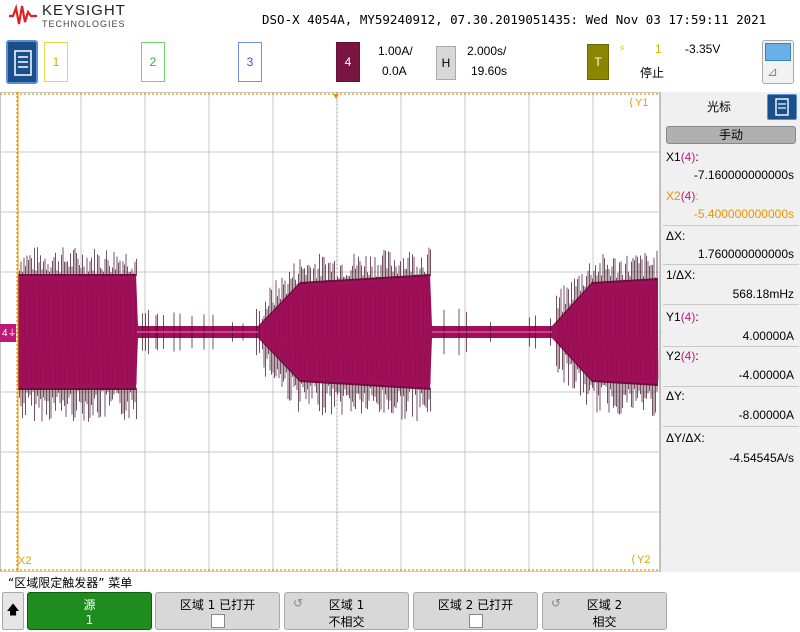 The image size is (800, 632). What do you see at coordinates (604, 605) in the screenshot?
I see `softkey-label: 区域 2` at bounding box center [604, 605].